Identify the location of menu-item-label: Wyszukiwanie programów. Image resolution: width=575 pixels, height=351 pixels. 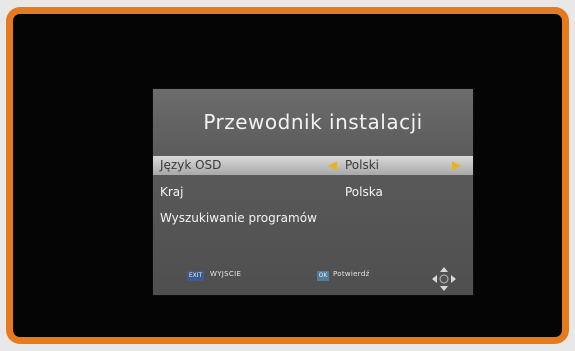
(238, 218).